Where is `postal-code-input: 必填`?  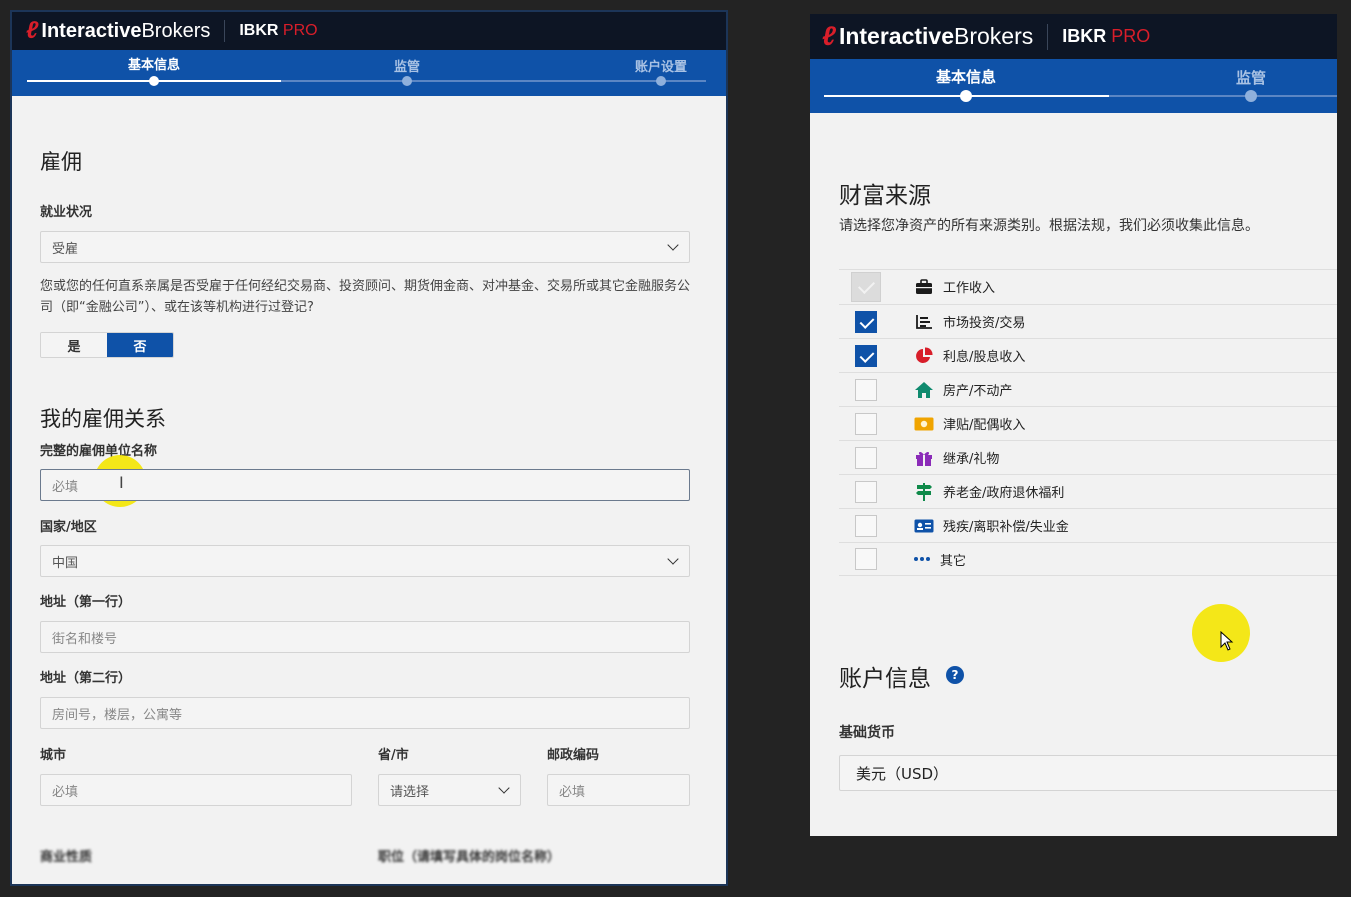 postal-code-input: 必填 is located at coordinates (618, 790).